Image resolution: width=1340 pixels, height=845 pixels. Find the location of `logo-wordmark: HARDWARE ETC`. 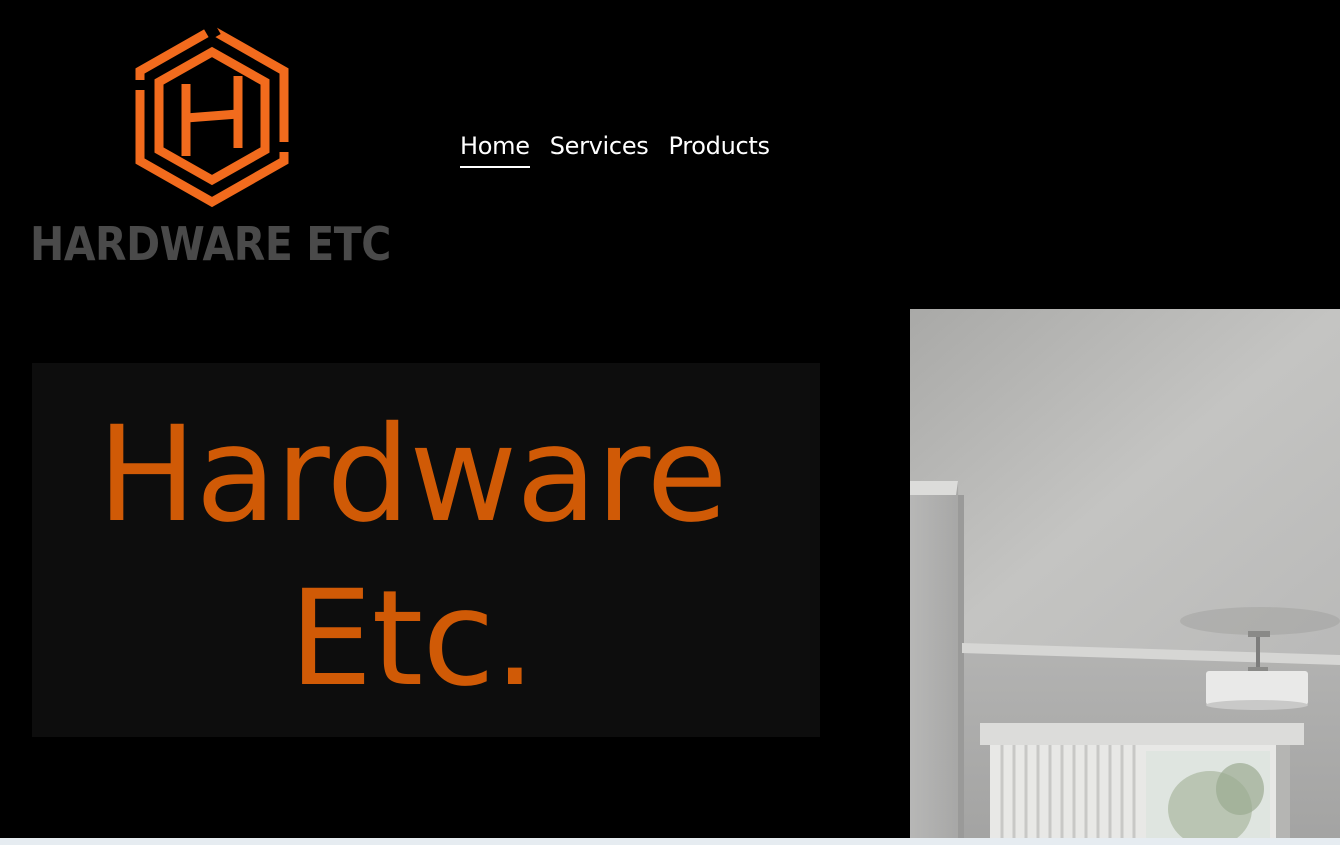

logo-wordmark: HARDWARE ETC is located at coordinates (210, 244).